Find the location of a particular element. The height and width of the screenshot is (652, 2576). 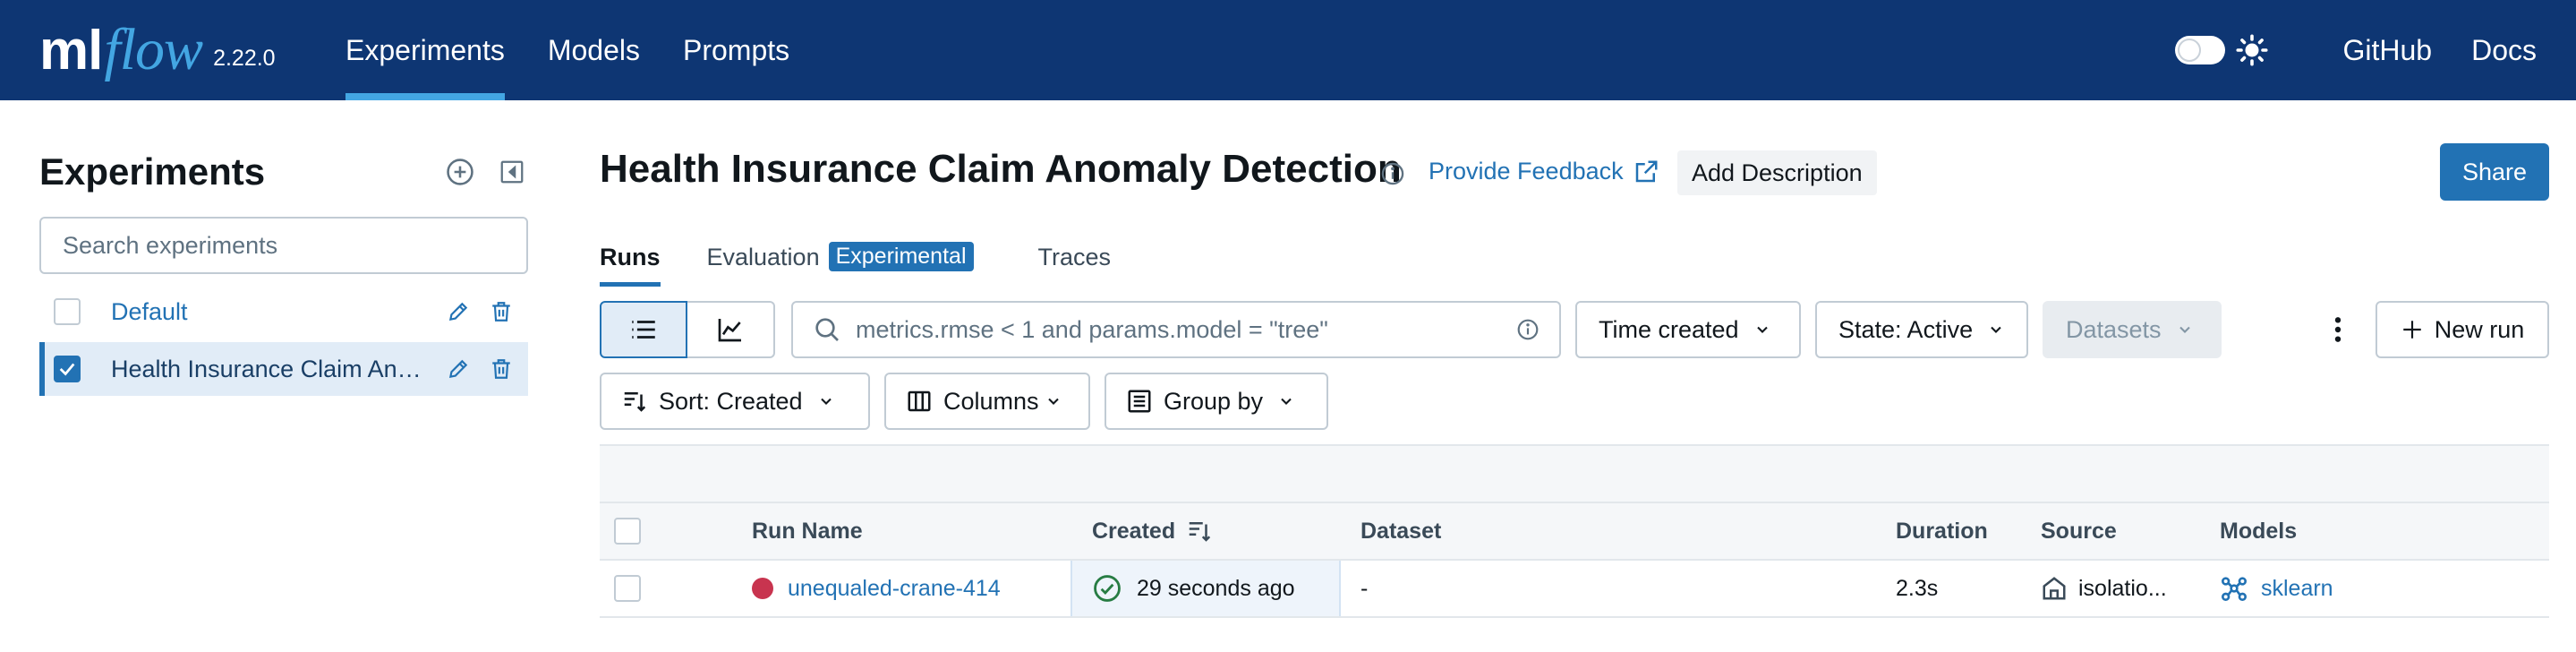

logo-flow-text: flow is located at coordinates (153, 49).